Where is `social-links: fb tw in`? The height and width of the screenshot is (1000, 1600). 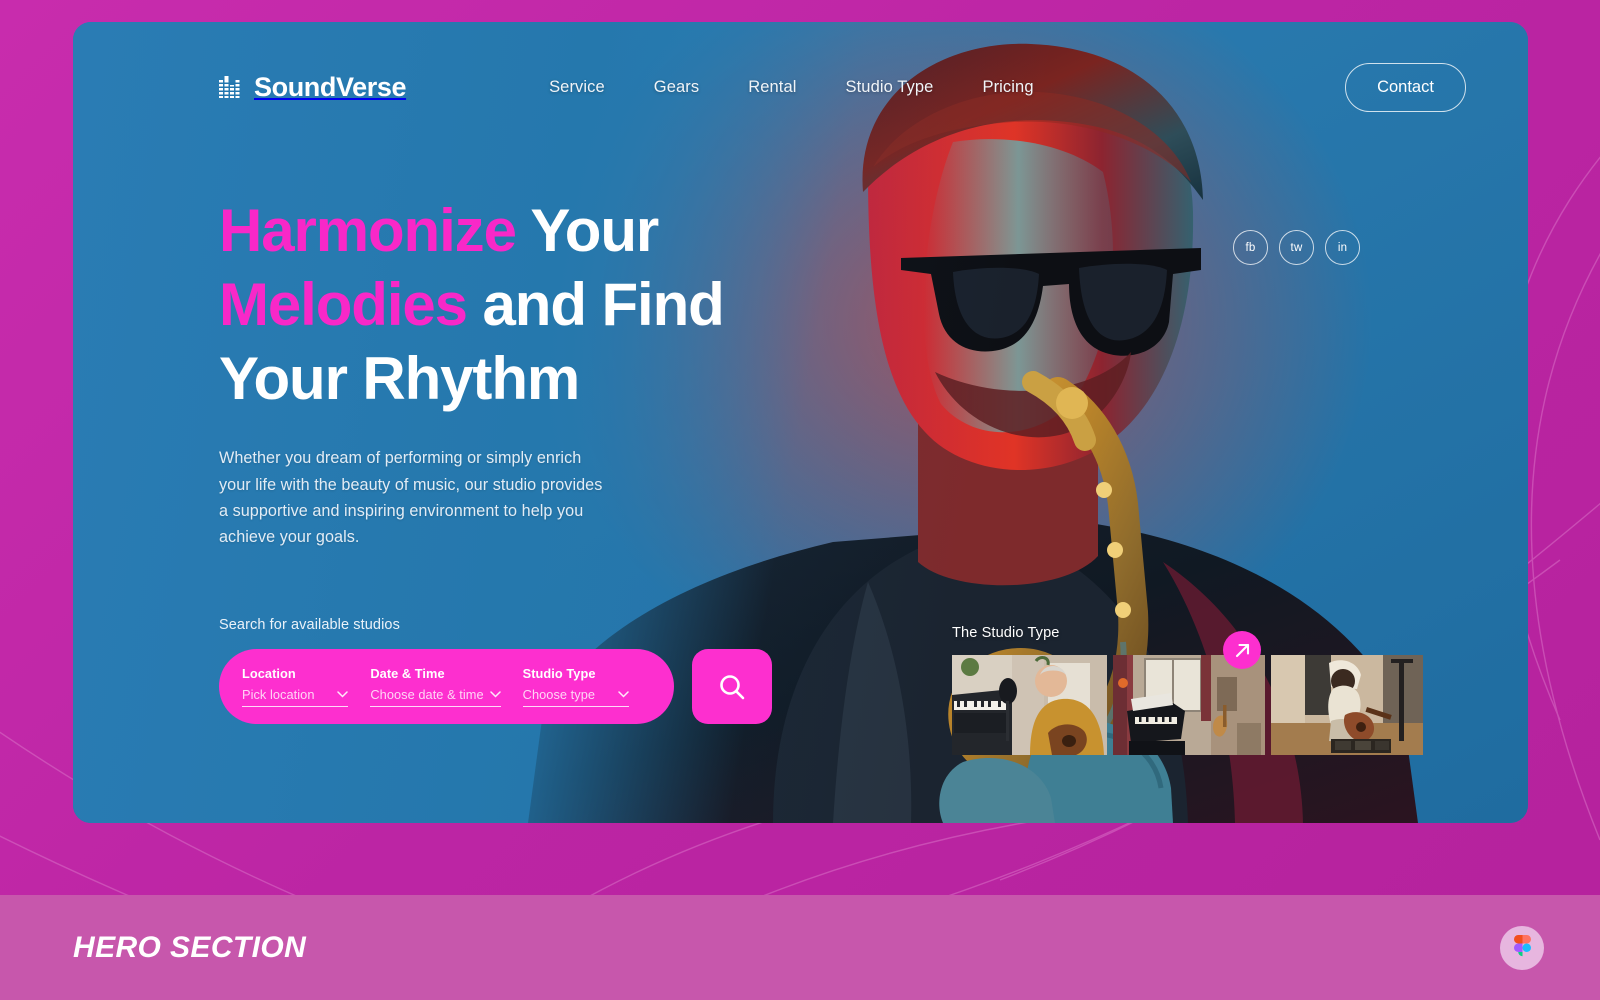 social-links: fb tw in is located at coordinates (1296, 247).